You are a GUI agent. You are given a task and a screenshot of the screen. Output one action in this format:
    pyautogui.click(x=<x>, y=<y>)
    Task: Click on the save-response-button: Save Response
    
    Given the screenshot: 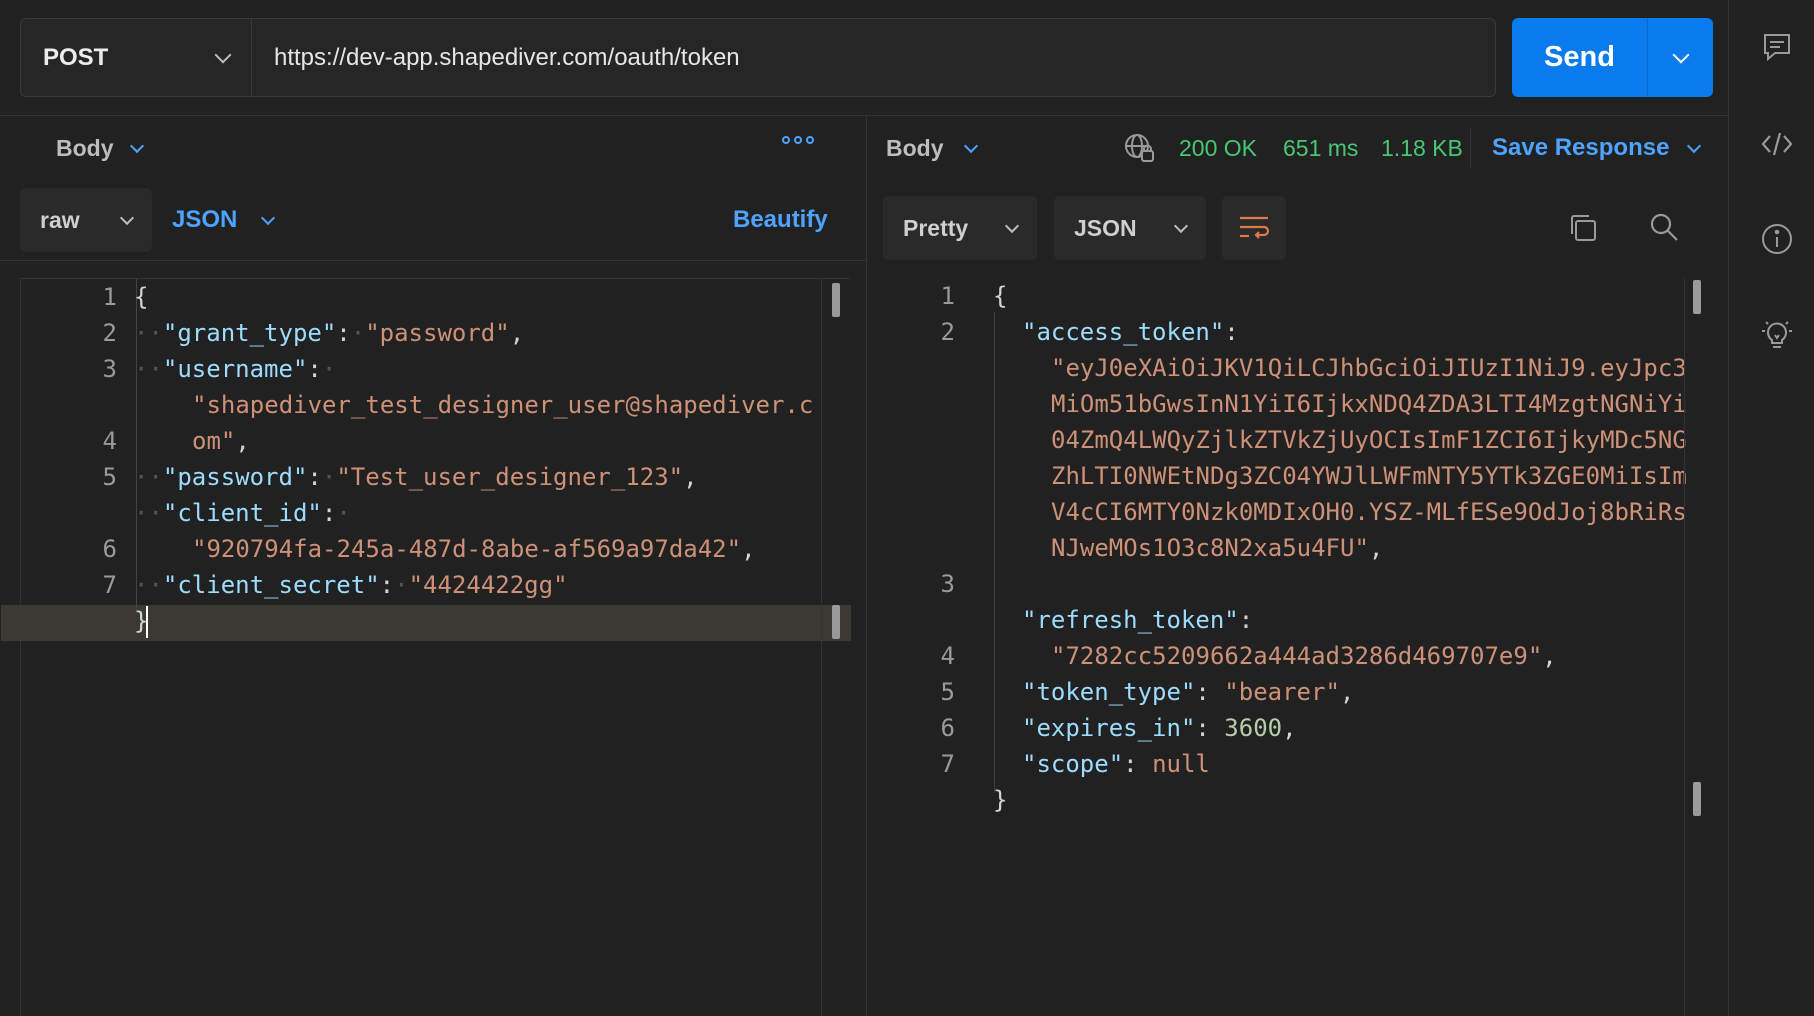 What is the action you would take?
    pyautogui.click(x=1597, y=148)
    